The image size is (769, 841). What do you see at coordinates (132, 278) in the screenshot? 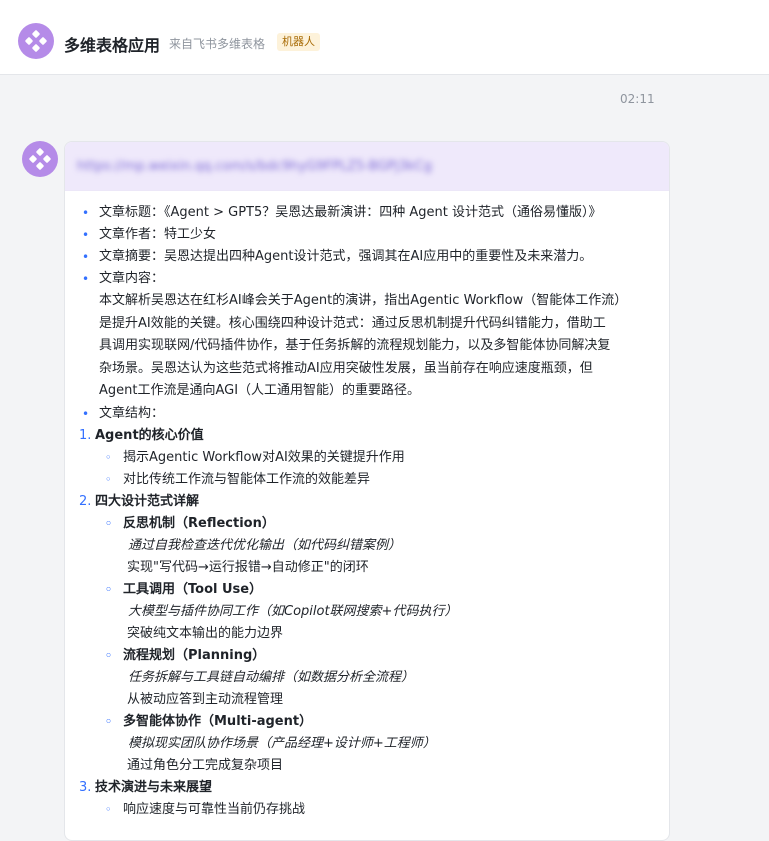
I see `article-content-label: 文章内容：` at bounding box center [132, 278].